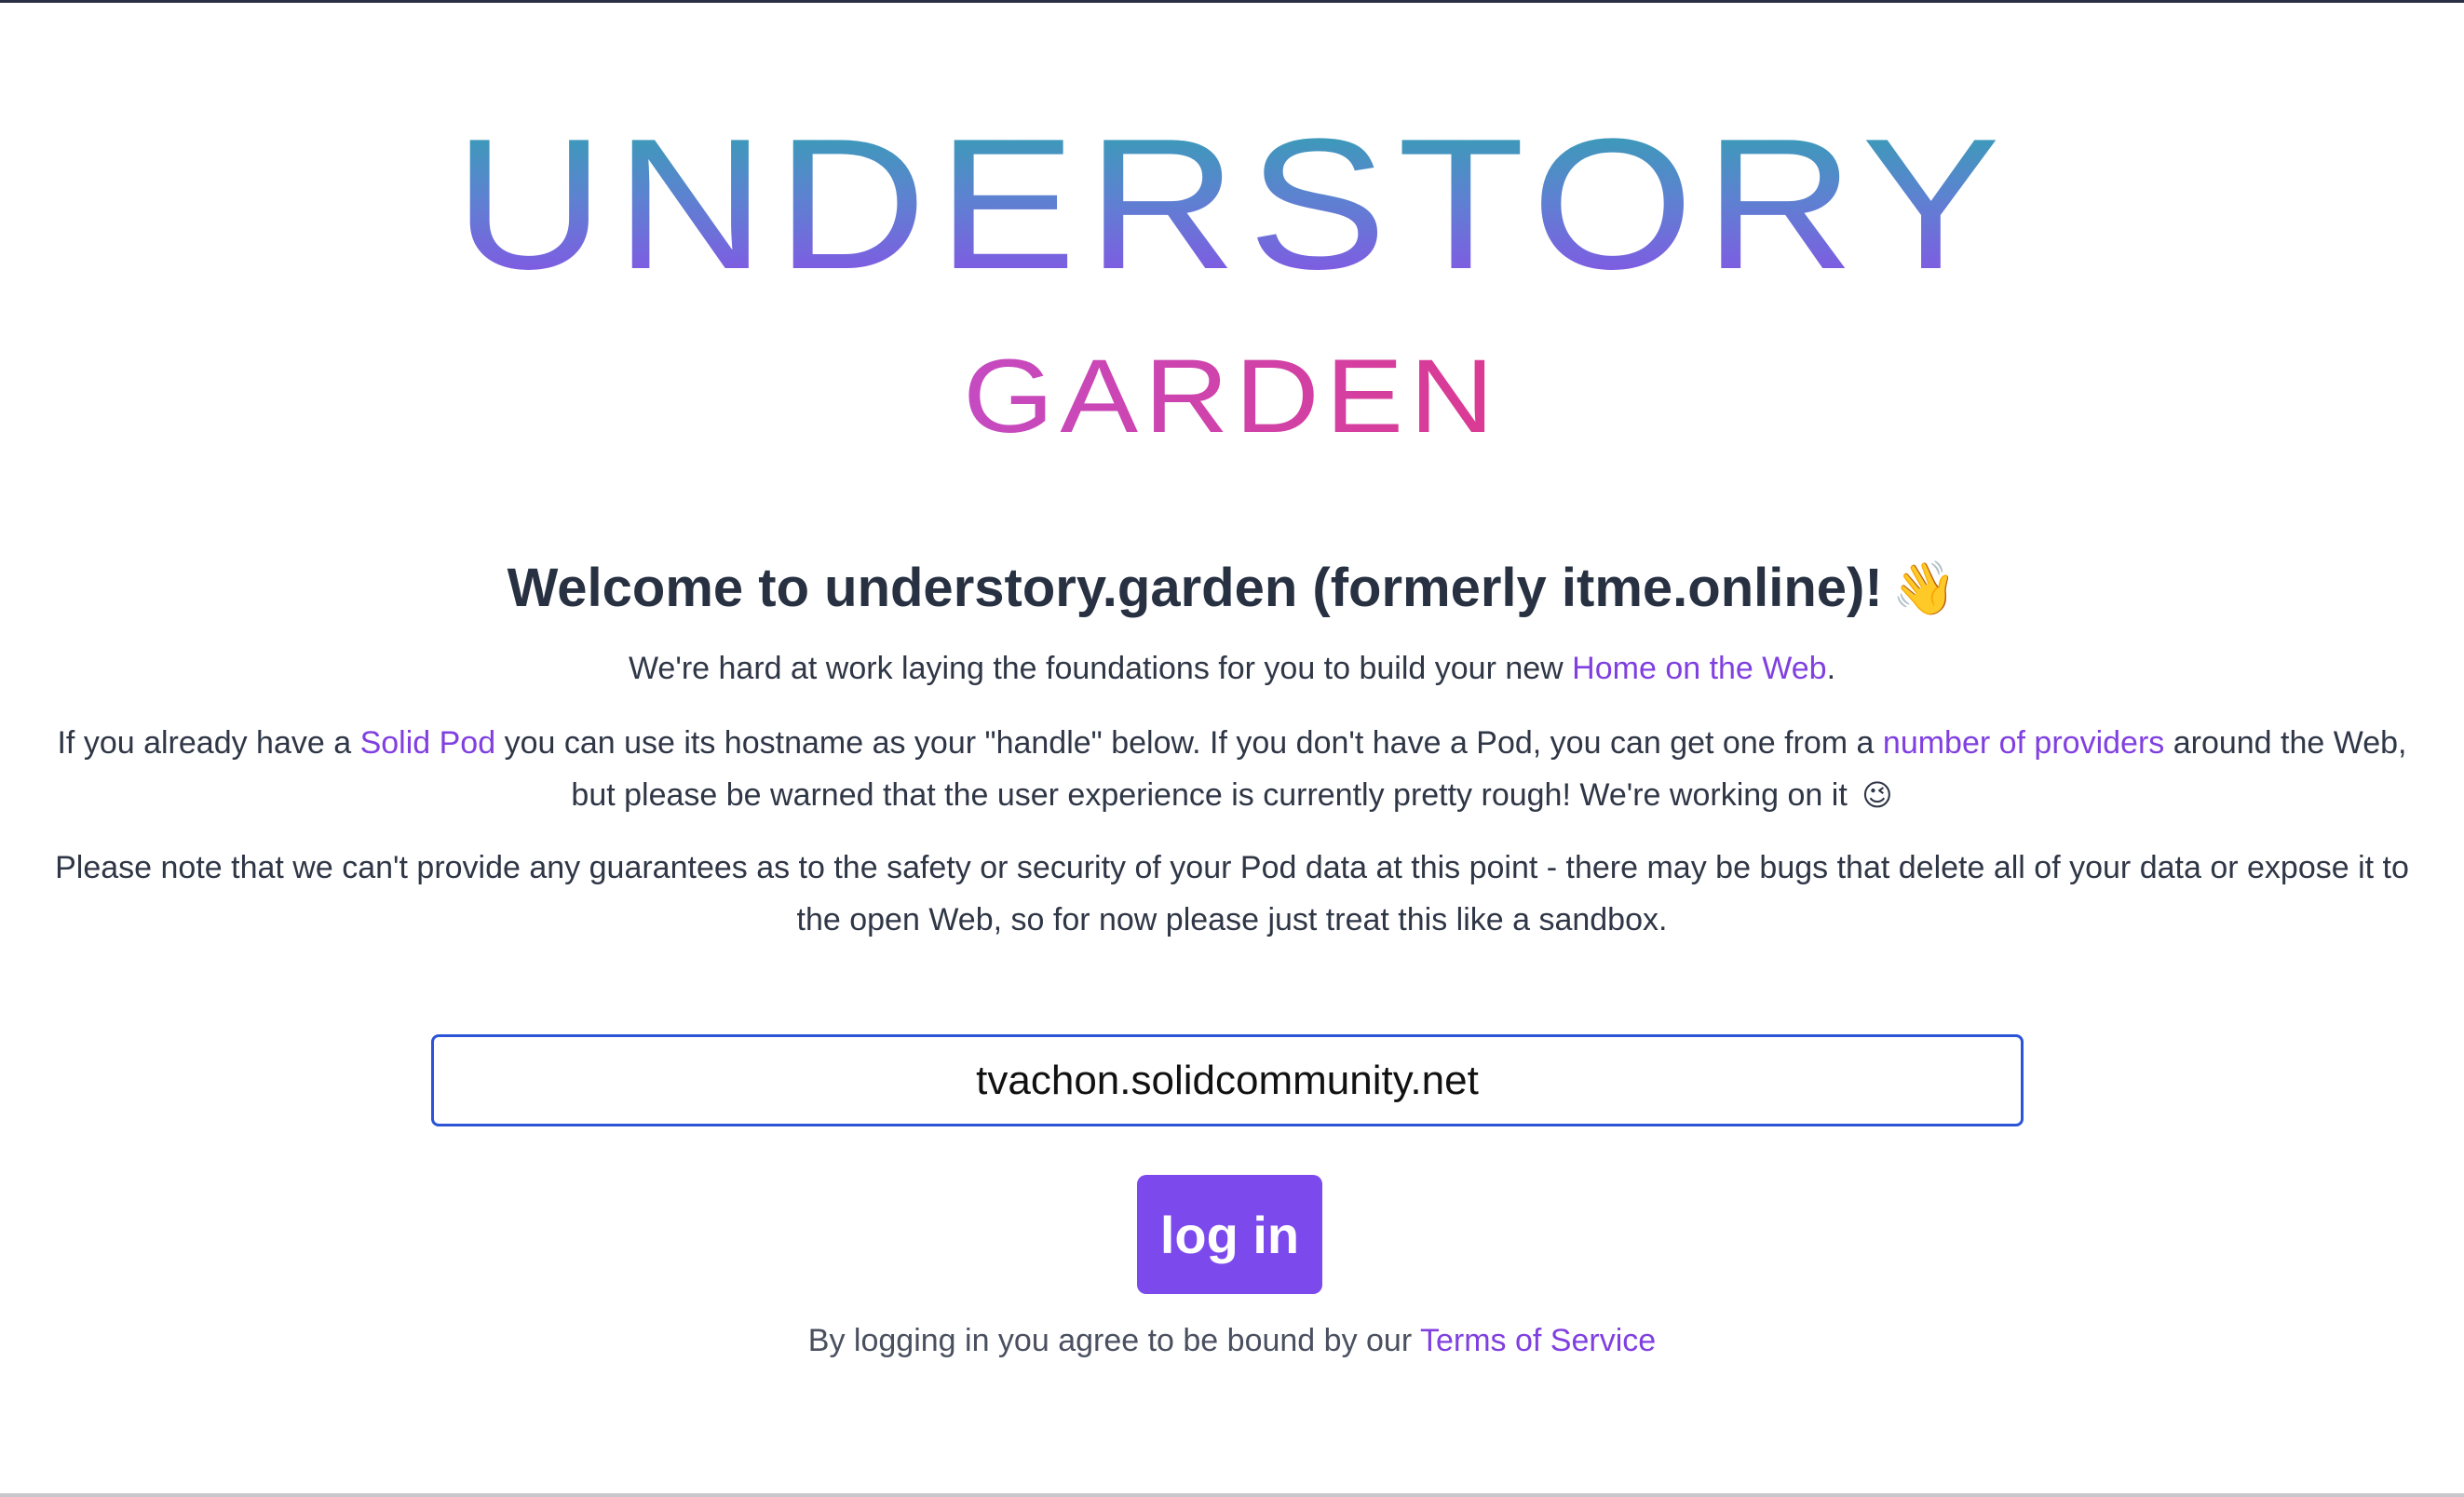 This screenshot has height=1497, width=2464. I want to click on logo: UNDERSTORY, so click(1232, 205).